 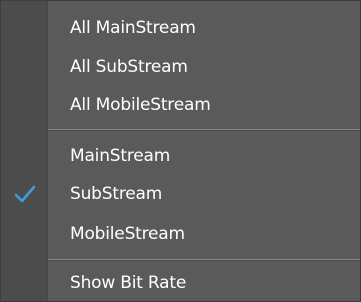 I want to click on menu-item-mobilestream: MobileStream, so click(x=180, y=234).